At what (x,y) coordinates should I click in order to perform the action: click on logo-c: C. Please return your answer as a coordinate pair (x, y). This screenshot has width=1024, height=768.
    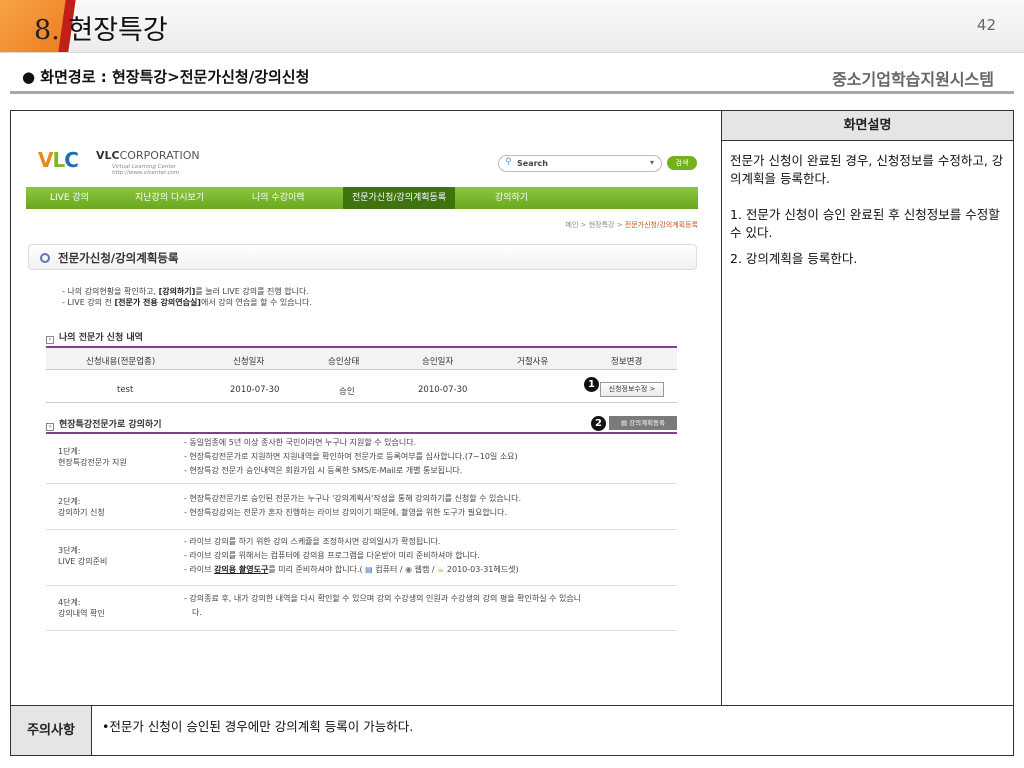
    Looking at the image, I should click on (71, 160).